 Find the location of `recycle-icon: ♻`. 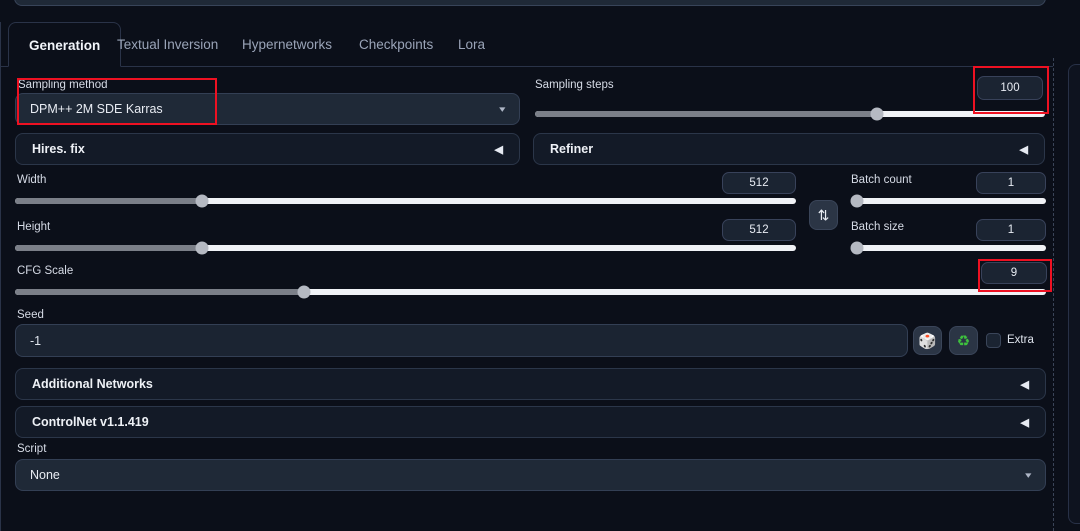

recycle-icon: ♻ is located at coordinates (963, 341).